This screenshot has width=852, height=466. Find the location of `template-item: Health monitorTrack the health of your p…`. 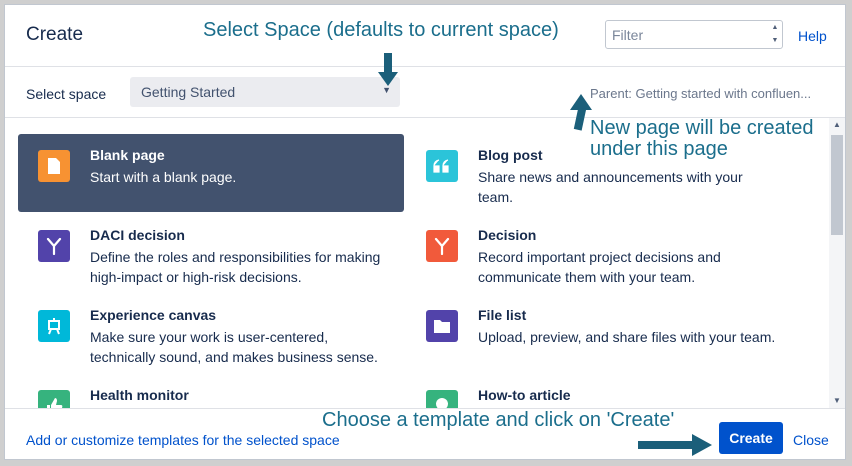

template-item: Health monitorTrack the health of your p… is located at coordinates (211, 391).